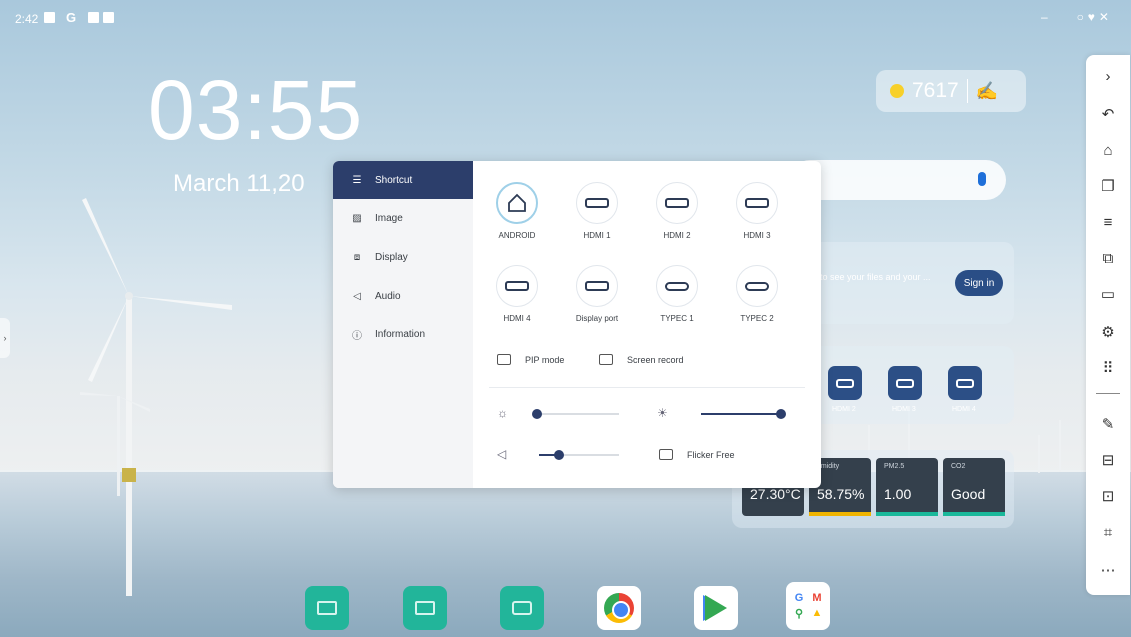  I want to click on source-icon: ▭, so click(1108, 294).